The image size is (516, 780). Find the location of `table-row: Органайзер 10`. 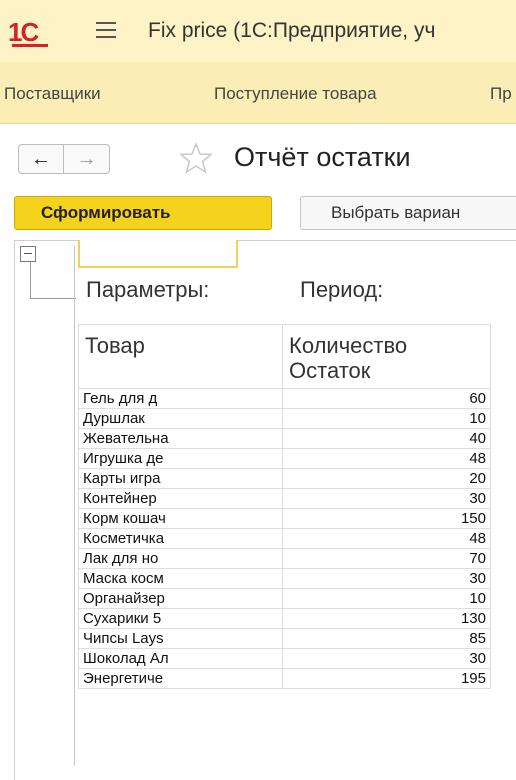

table-row: Органайзер 10 is located at coordinates (284, 598).